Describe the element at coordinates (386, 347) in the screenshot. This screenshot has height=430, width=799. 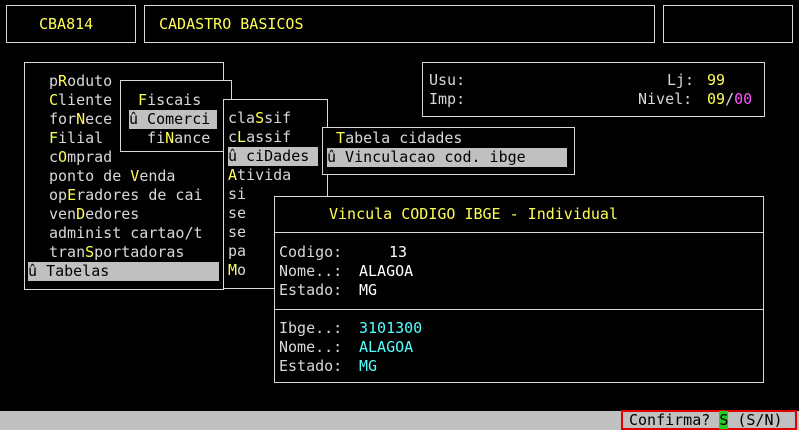
I see `nome2-value: ALAGOA` at that location.